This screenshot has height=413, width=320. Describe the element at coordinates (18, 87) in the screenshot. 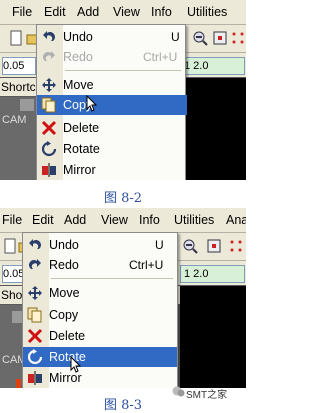

I see `shortcut-label: Shortc` at that location.